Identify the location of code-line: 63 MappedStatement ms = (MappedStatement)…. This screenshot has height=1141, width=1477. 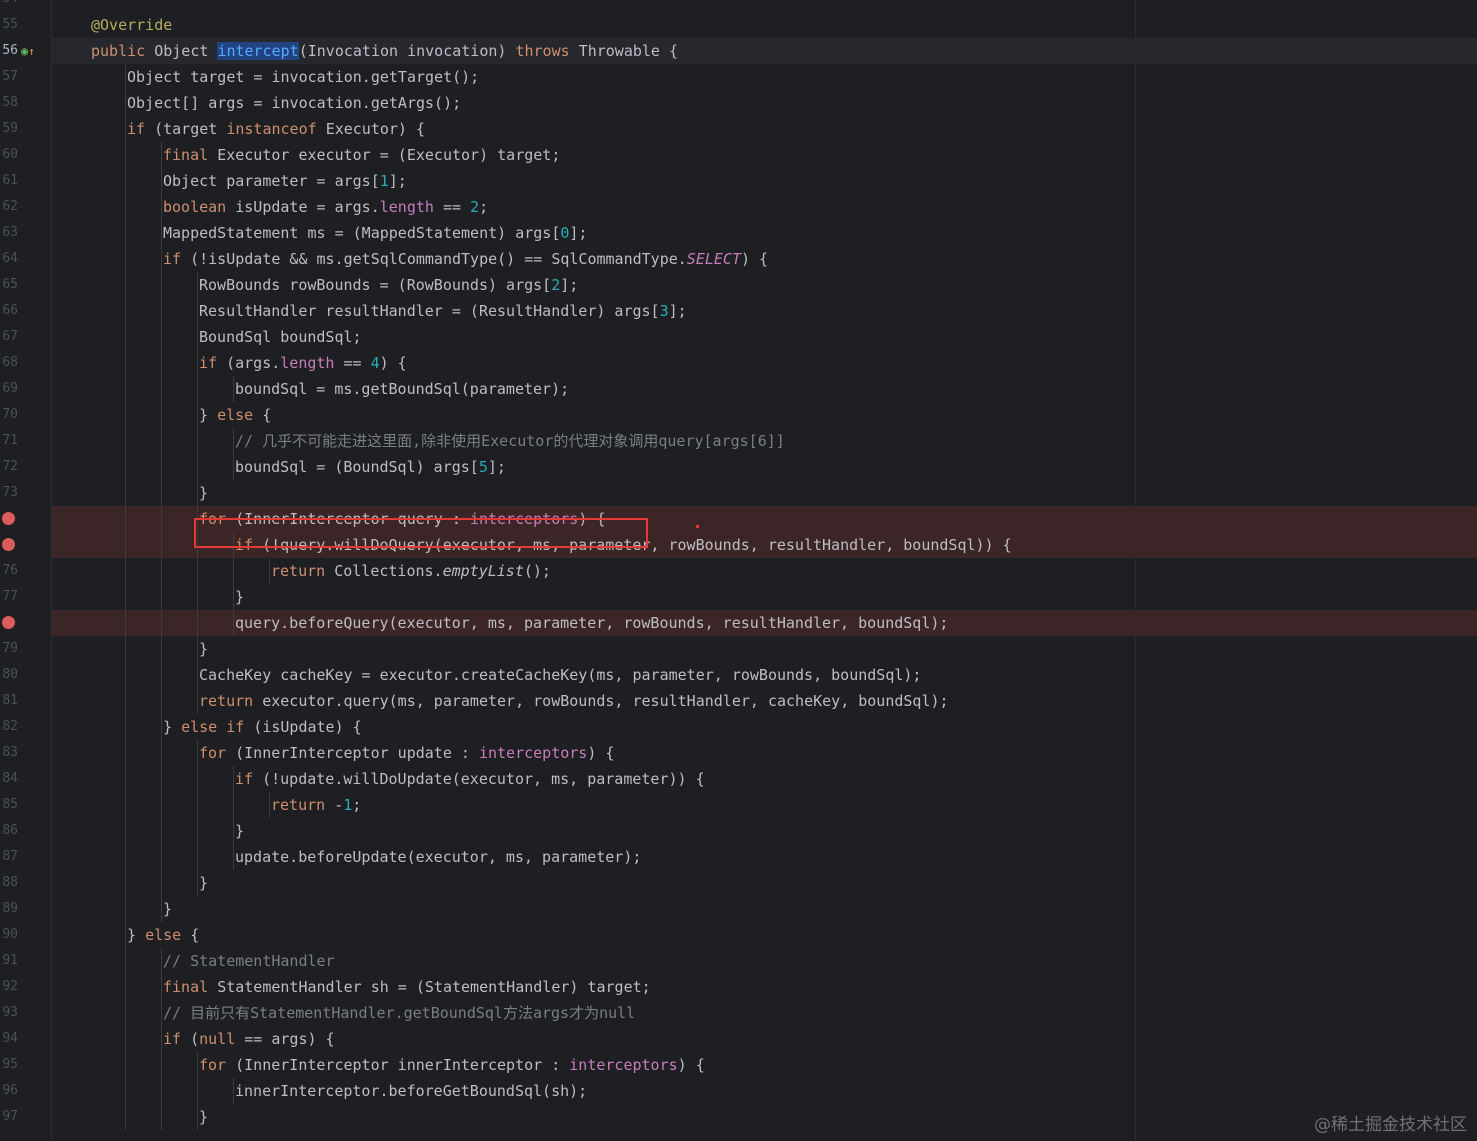
(738, 233).